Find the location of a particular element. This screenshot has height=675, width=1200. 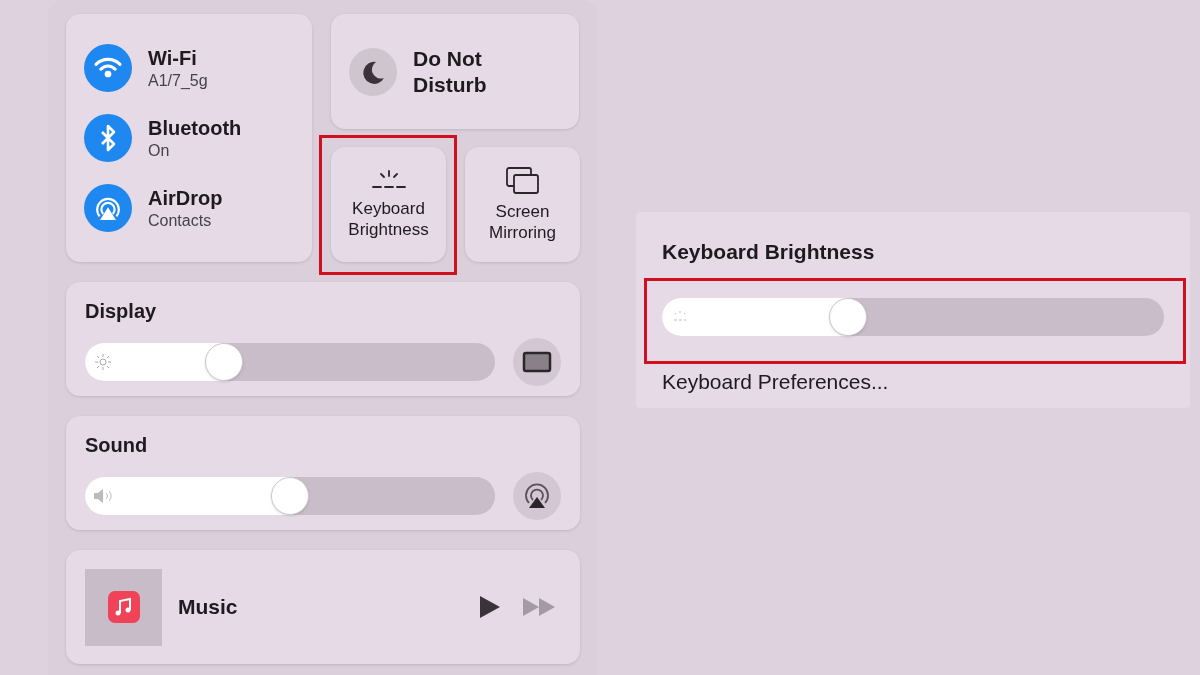

toggle-status: Contacts is located at coordinates (180, 220).